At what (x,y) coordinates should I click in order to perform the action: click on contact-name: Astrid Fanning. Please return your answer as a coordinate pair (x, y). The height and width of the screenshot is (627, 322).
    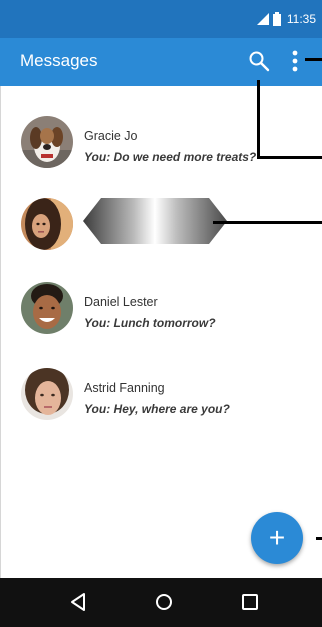
    Looking at the image, I should click on (124, 388).